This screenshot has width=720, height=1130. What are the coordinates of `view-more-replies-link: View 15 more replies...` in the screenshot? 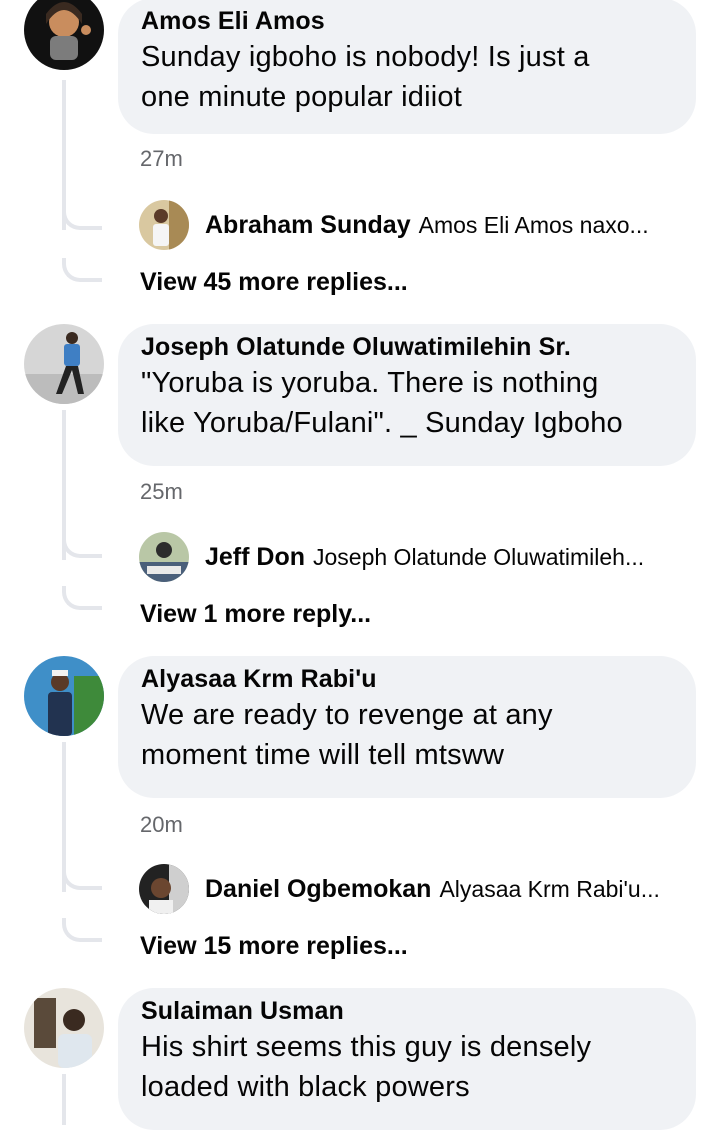 It's located at (274, 946).